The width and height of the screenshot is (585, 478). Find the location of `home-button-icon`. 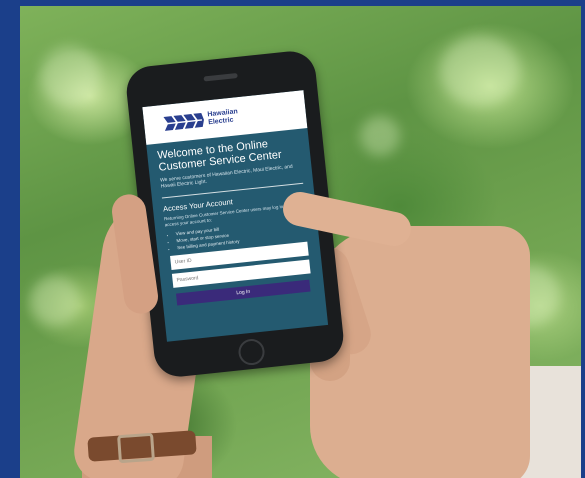

home-button-icon is located at coordinates (251, 352).